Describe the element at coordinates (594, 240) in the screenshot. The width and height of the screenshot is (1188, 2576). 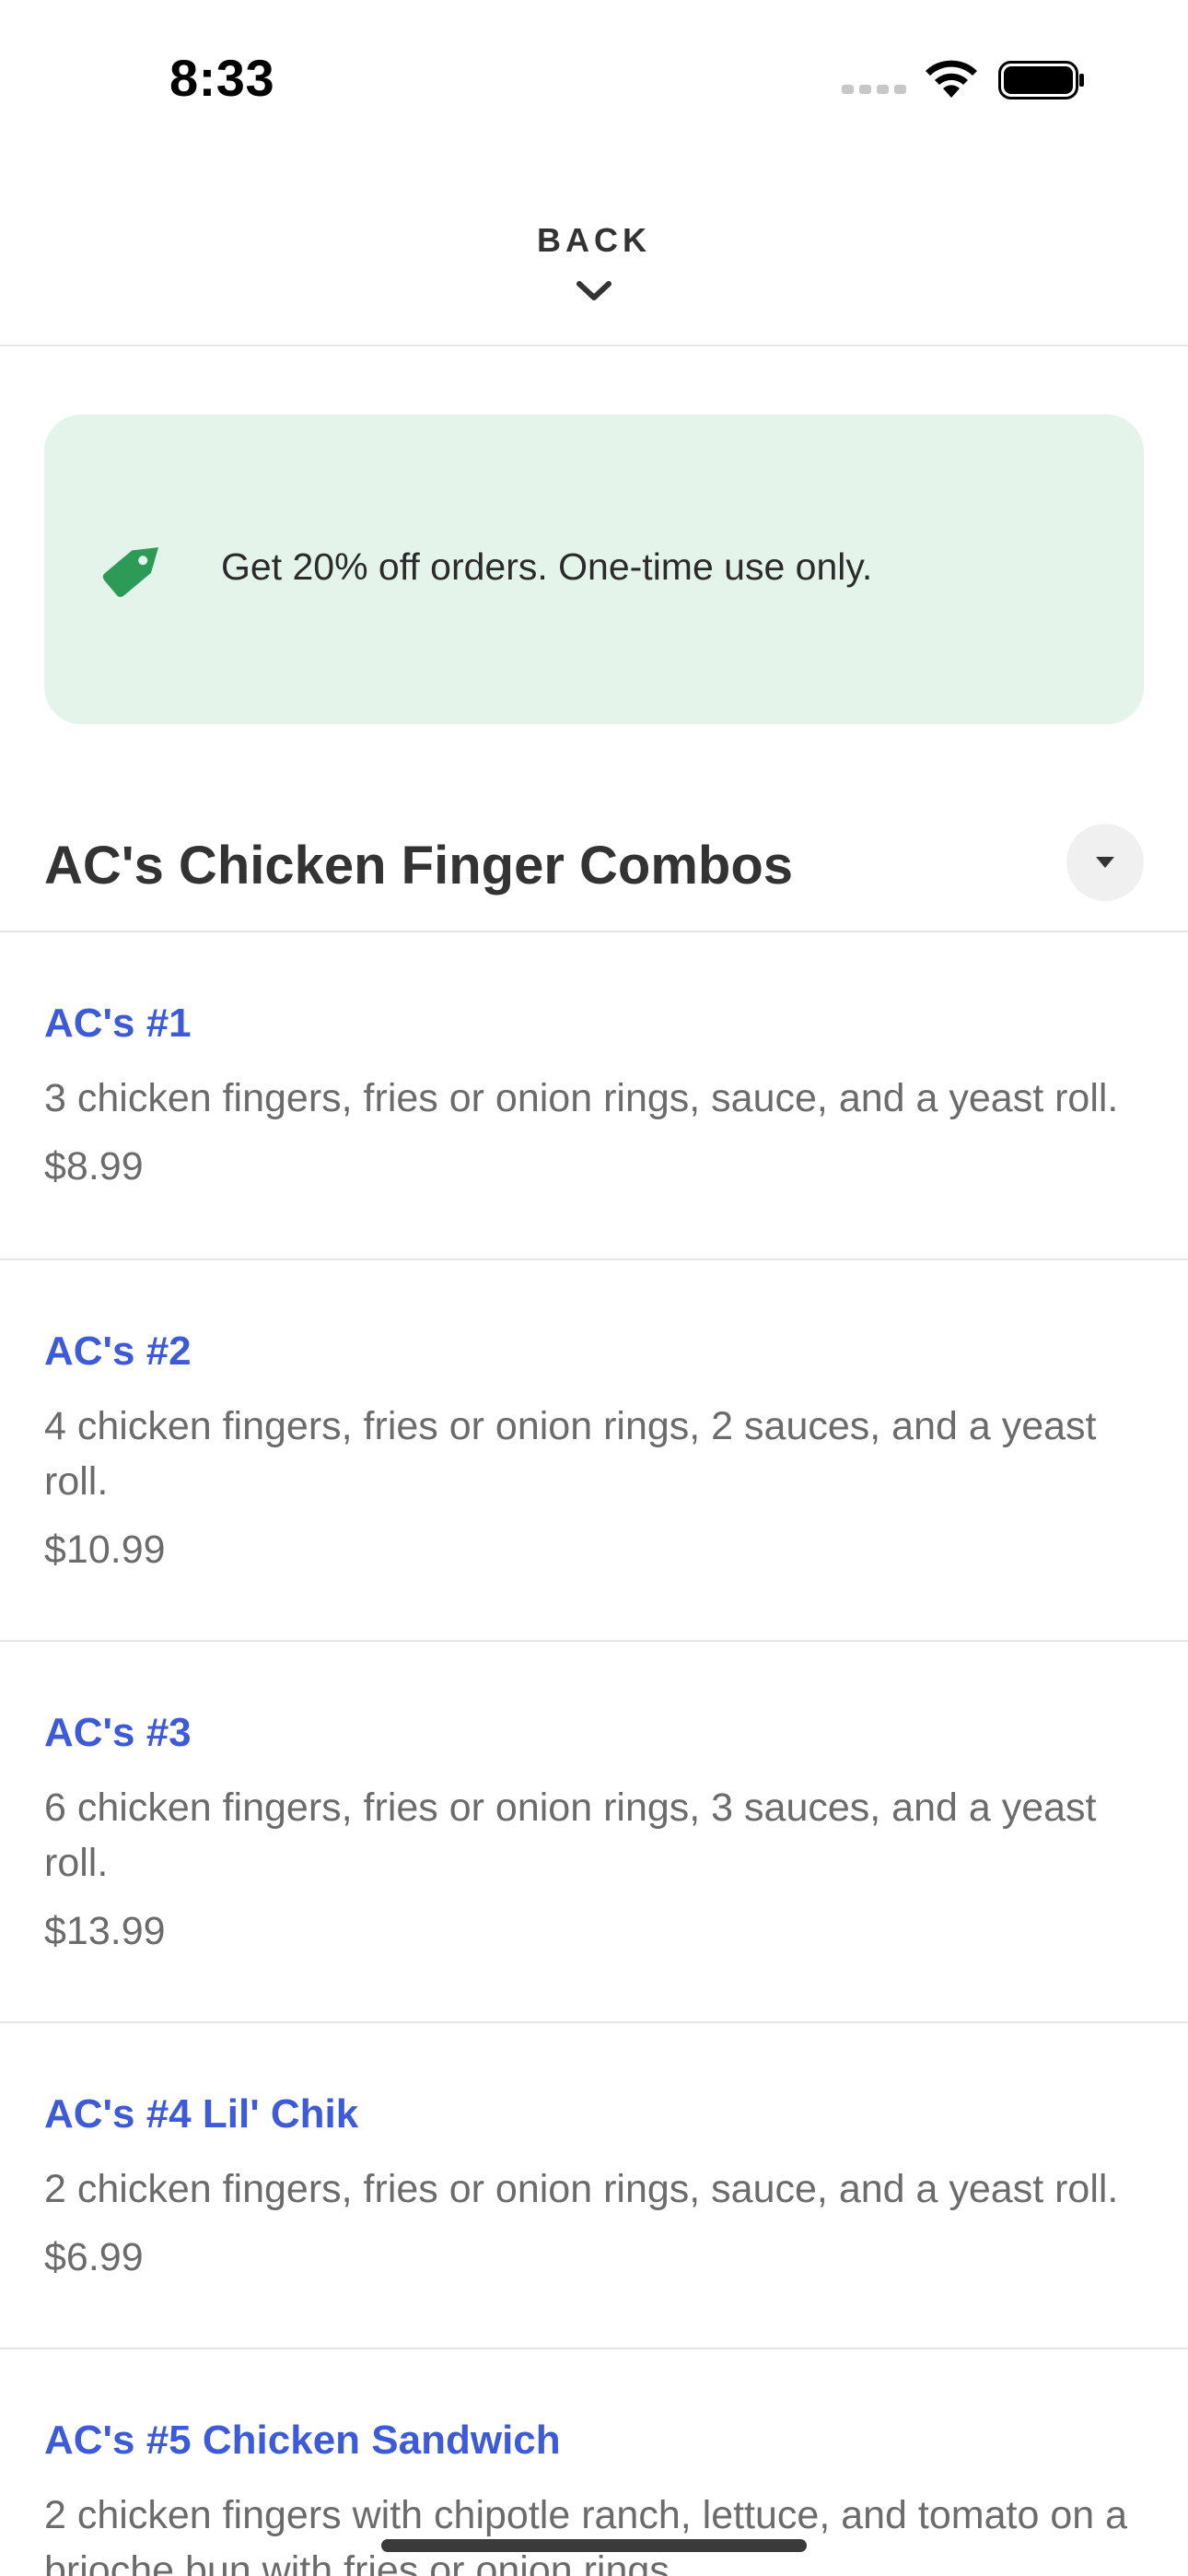
I see `back-label: BACK` at that location.